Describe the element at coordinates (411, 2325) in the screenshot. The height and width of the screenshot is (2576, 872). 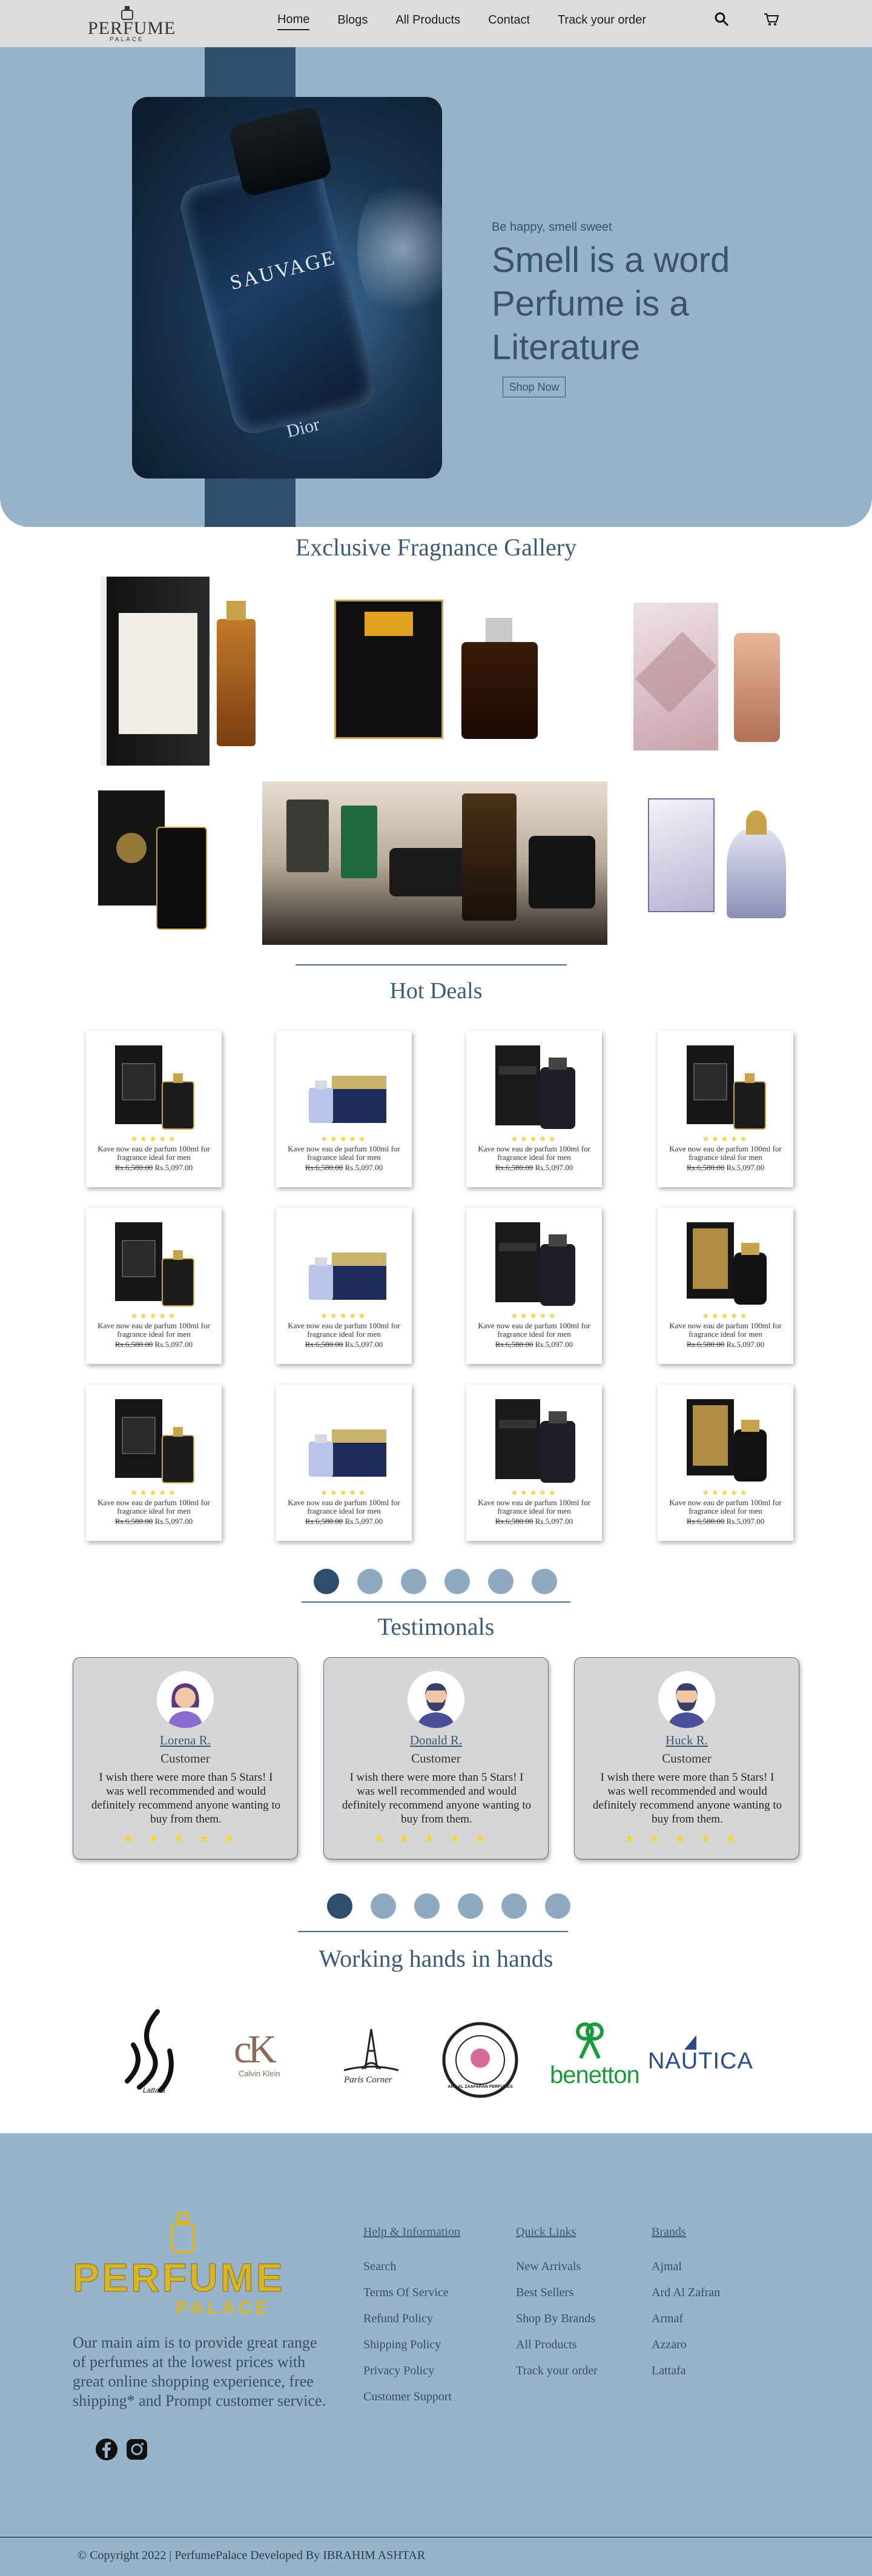
I see `footer-link-refund: Refund Policy` at that location.